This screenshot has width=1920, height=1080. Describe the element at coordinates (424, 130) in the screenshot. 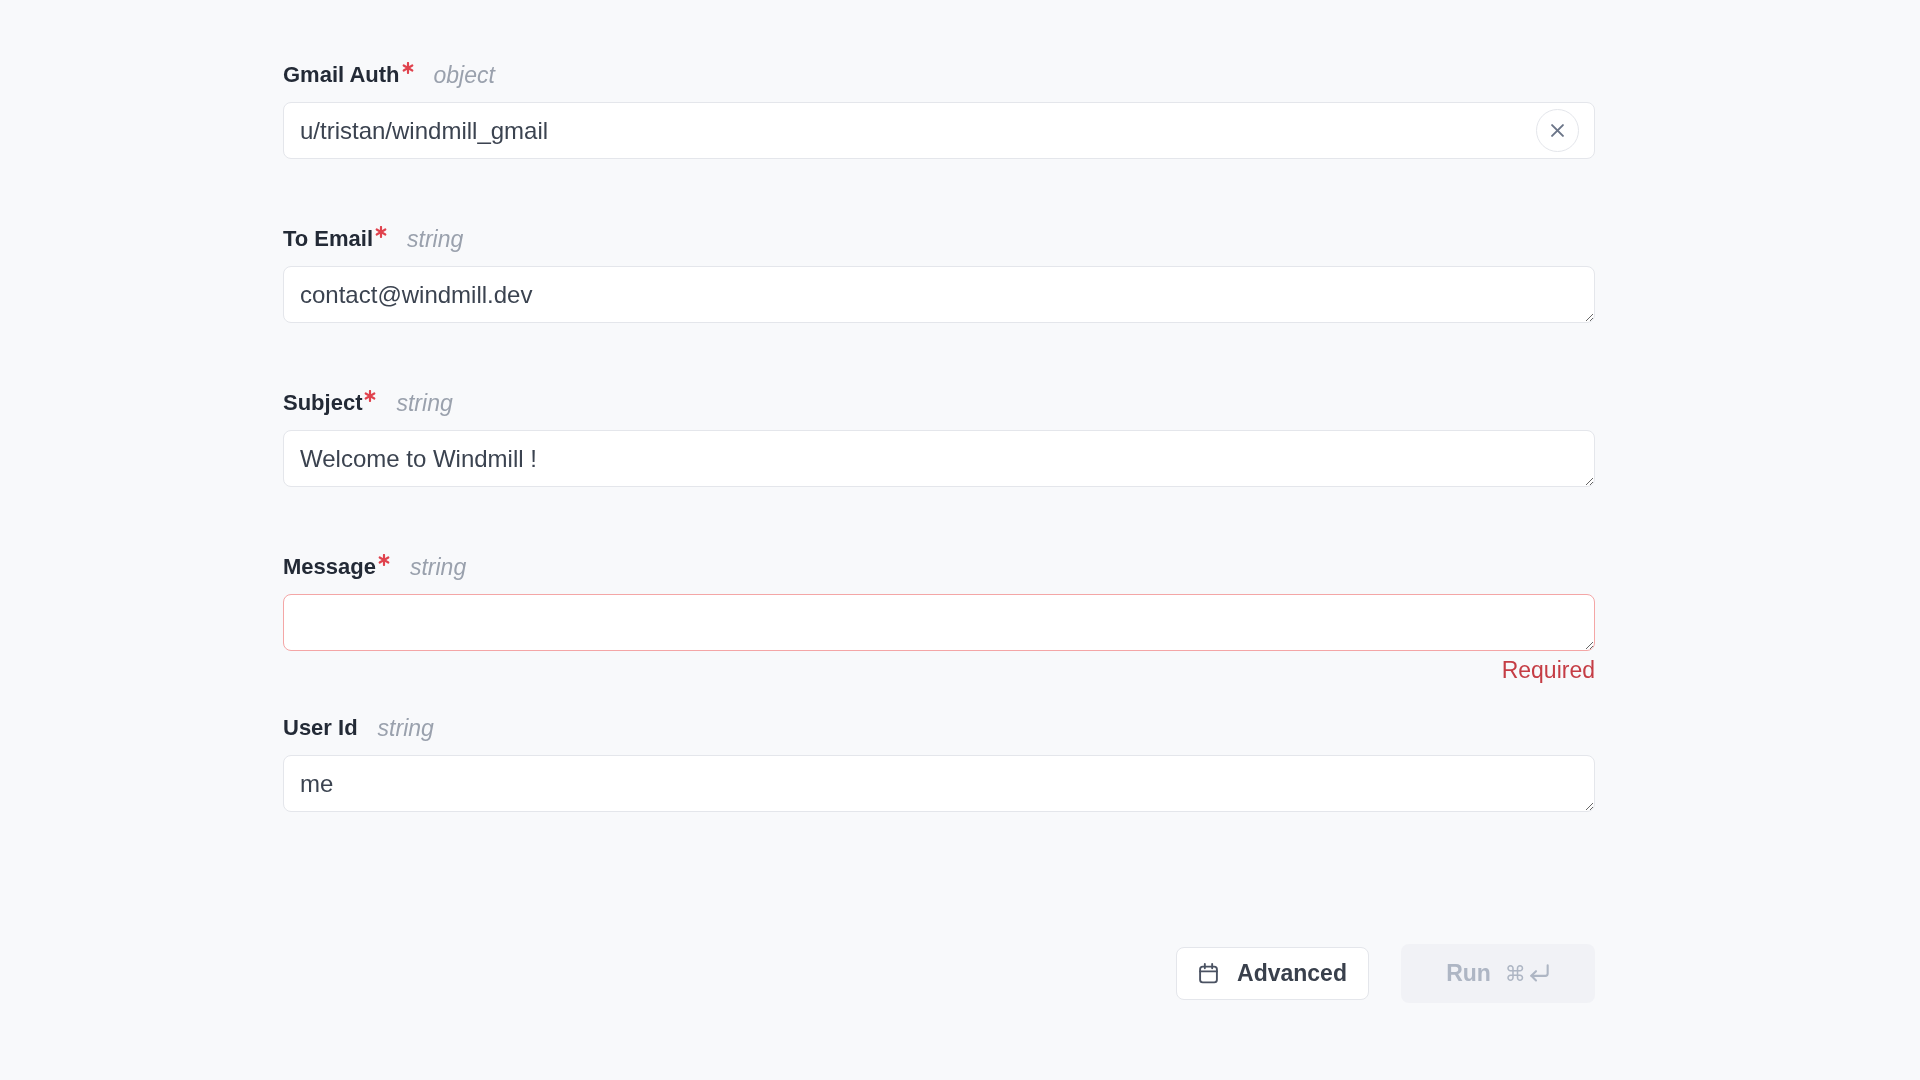

I see `field-value: u/tristan/windmill_gmail` at that location.